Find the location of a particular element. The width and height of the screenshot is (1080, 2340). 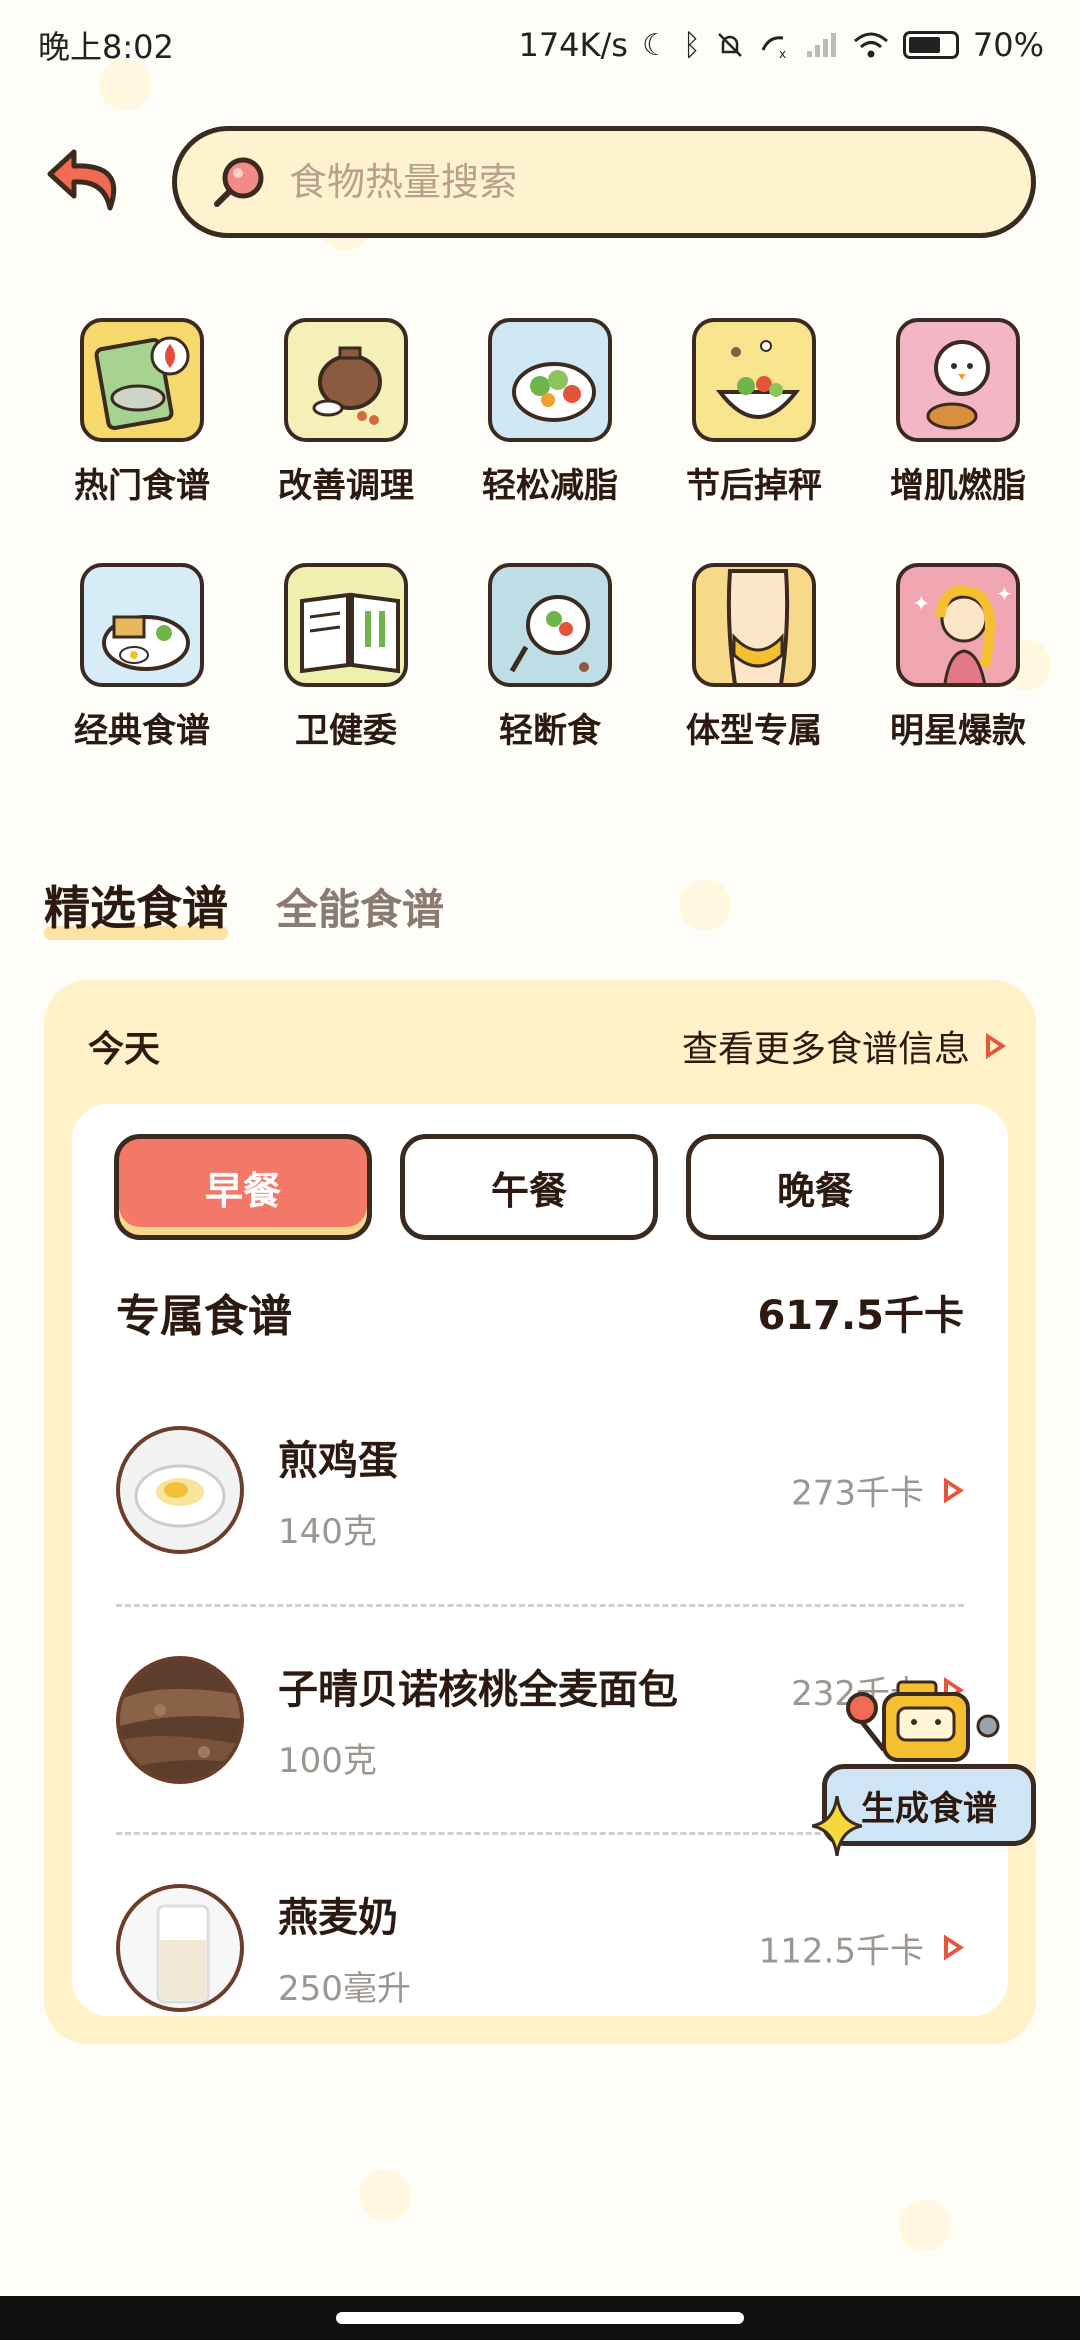

battery-icon is located at coordinates (930, 45).